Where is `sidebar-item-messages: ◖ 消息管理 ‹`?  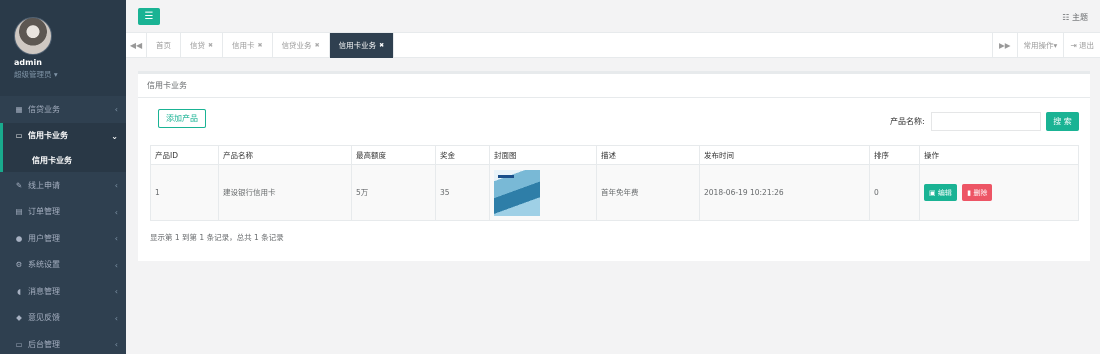
sidebar-item-messages: ◖ 消息管理 ‹ is located at coordinates (63, 291).